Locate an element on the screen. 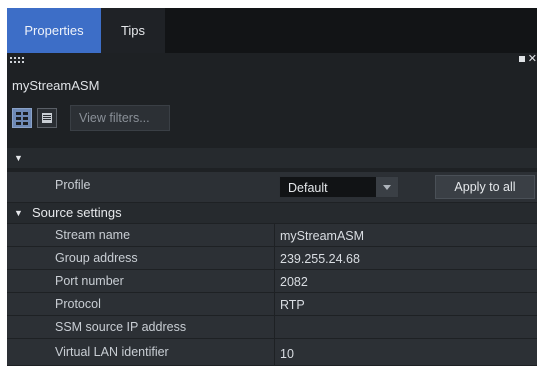 The height and width of the screenshot is (371, 537). property-row-protocol: Protocol RTP is located at coordinates (272, 304).